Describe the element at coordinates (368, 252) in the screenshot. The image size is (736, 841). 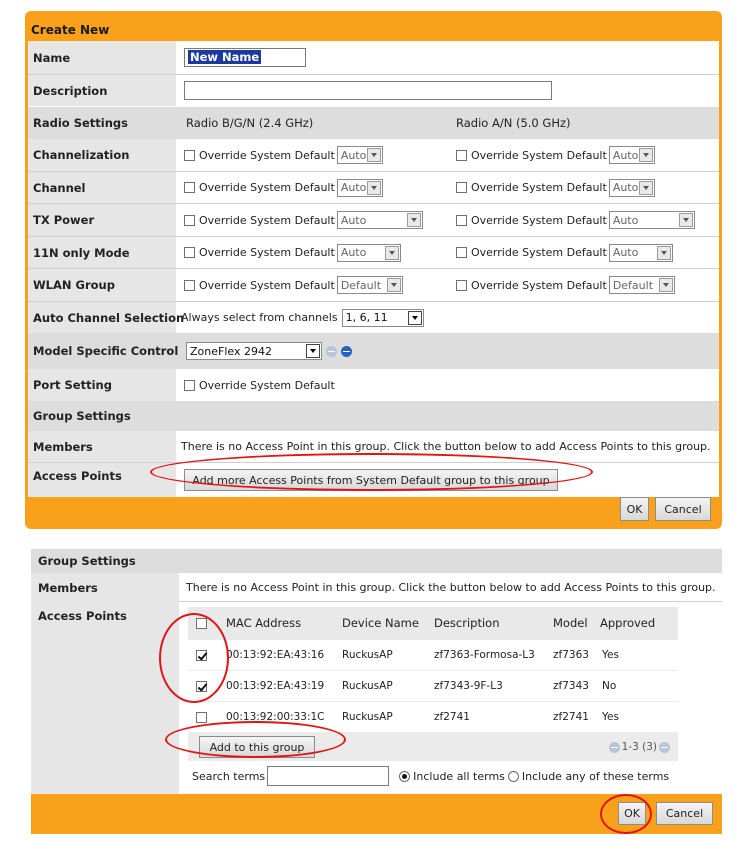
I see `11n-bg-select: Auto` at that location.